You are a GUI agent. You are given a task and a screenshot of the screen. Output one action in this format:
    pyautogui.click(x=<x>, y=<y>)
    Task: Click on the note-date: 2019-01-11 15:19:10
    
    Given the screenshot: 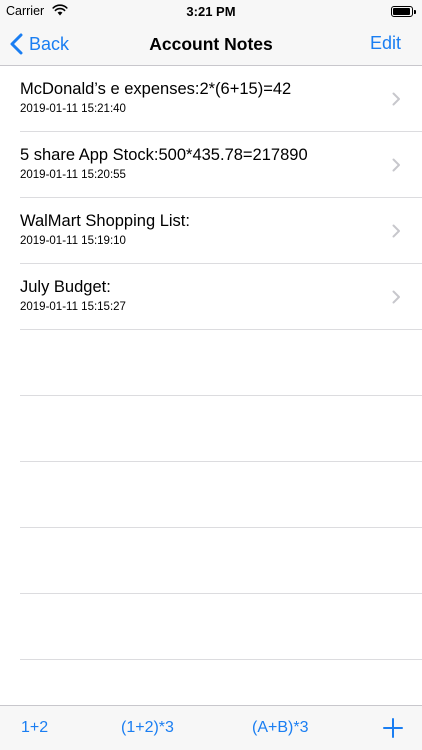 What is the action you would take?
    pyautogui.click(x=73, y=241)
    